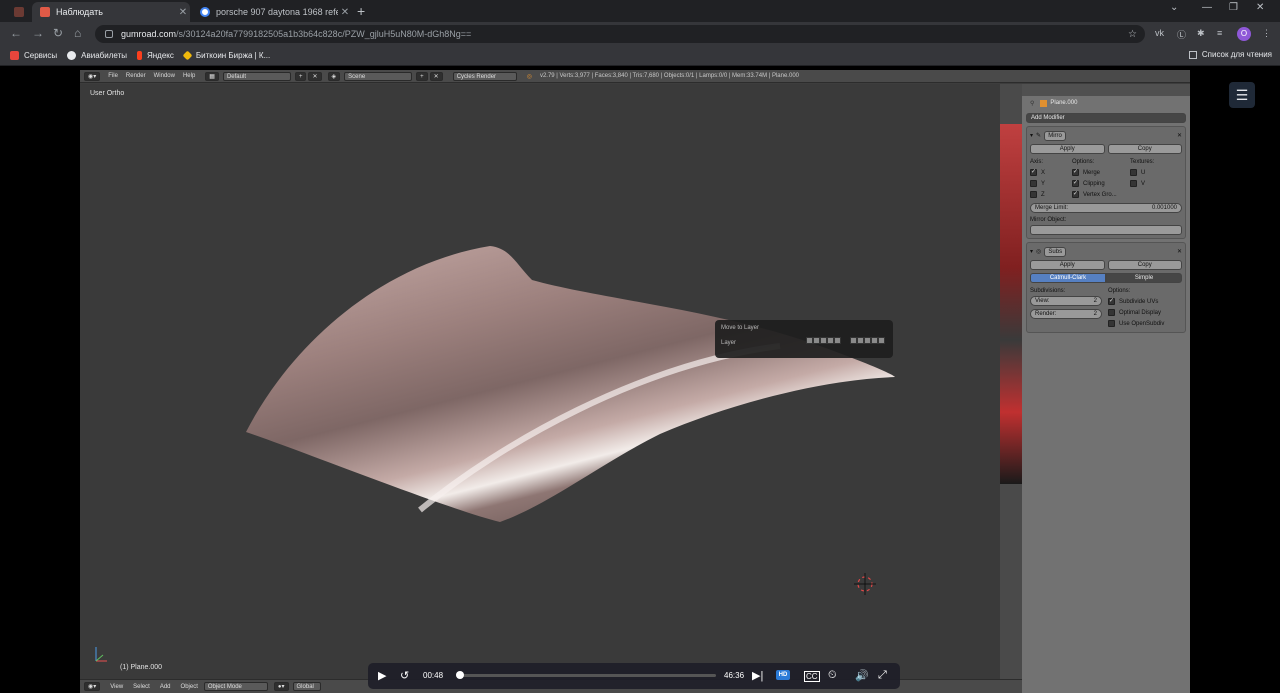 This screenshot has width=1280, height=693. What do you see at coordinates (38, 33) in the screenshot?
I see `forward-icon: →` at bounding box center [38, 33].